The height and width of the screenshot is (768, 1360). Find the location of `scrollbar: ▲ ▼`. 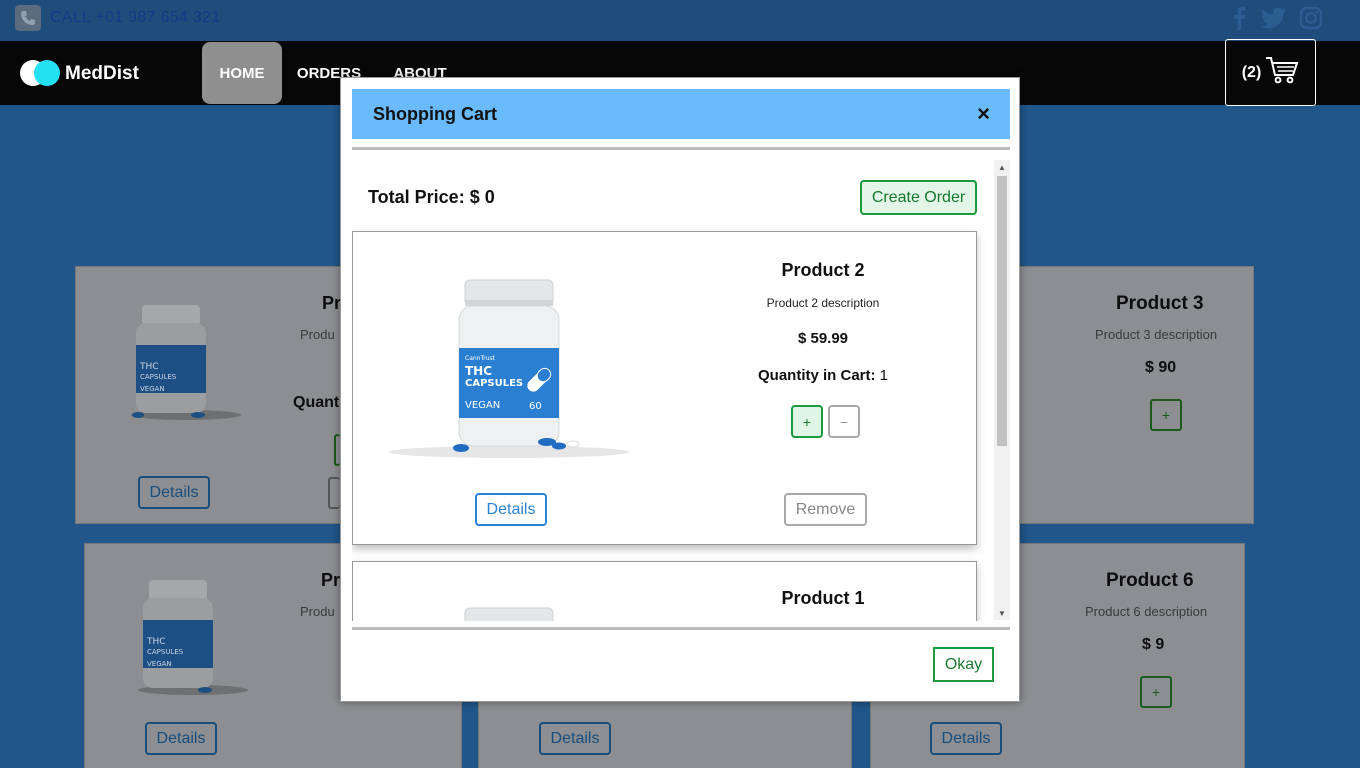

scrollbar: ▲ ▼ is located at coordinates (1002, 390).